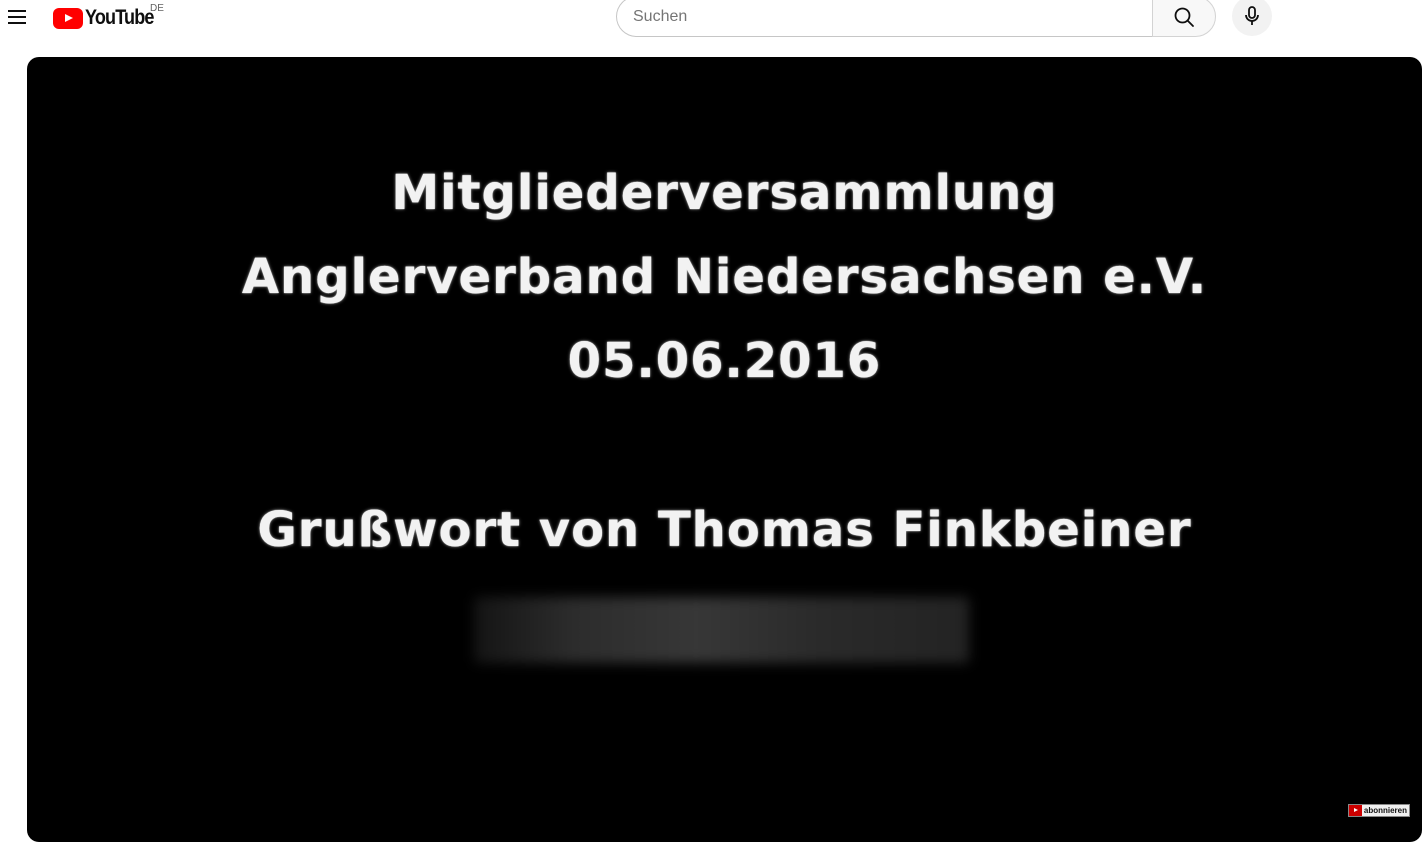  Describe the element at coordinates (1355, 810) in the screenshot. I see `youtube-play-icon` at that location.